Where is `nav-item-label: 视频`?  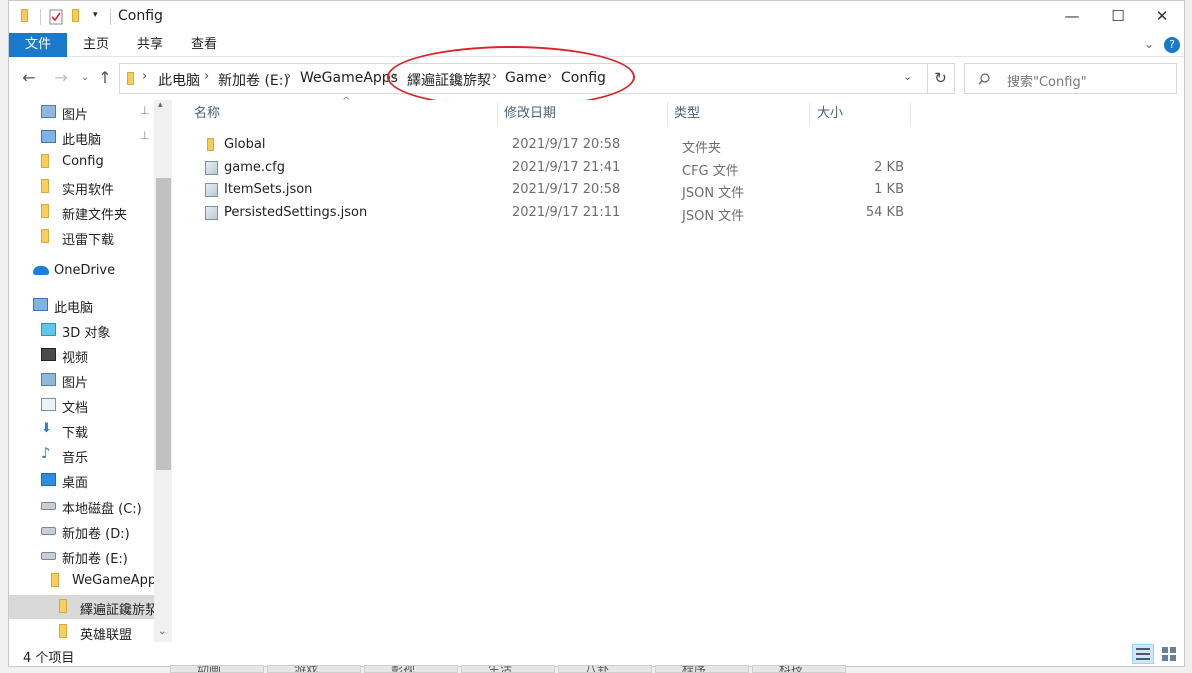
nav-item-label: 视频 is located at coordinates (75, 358).